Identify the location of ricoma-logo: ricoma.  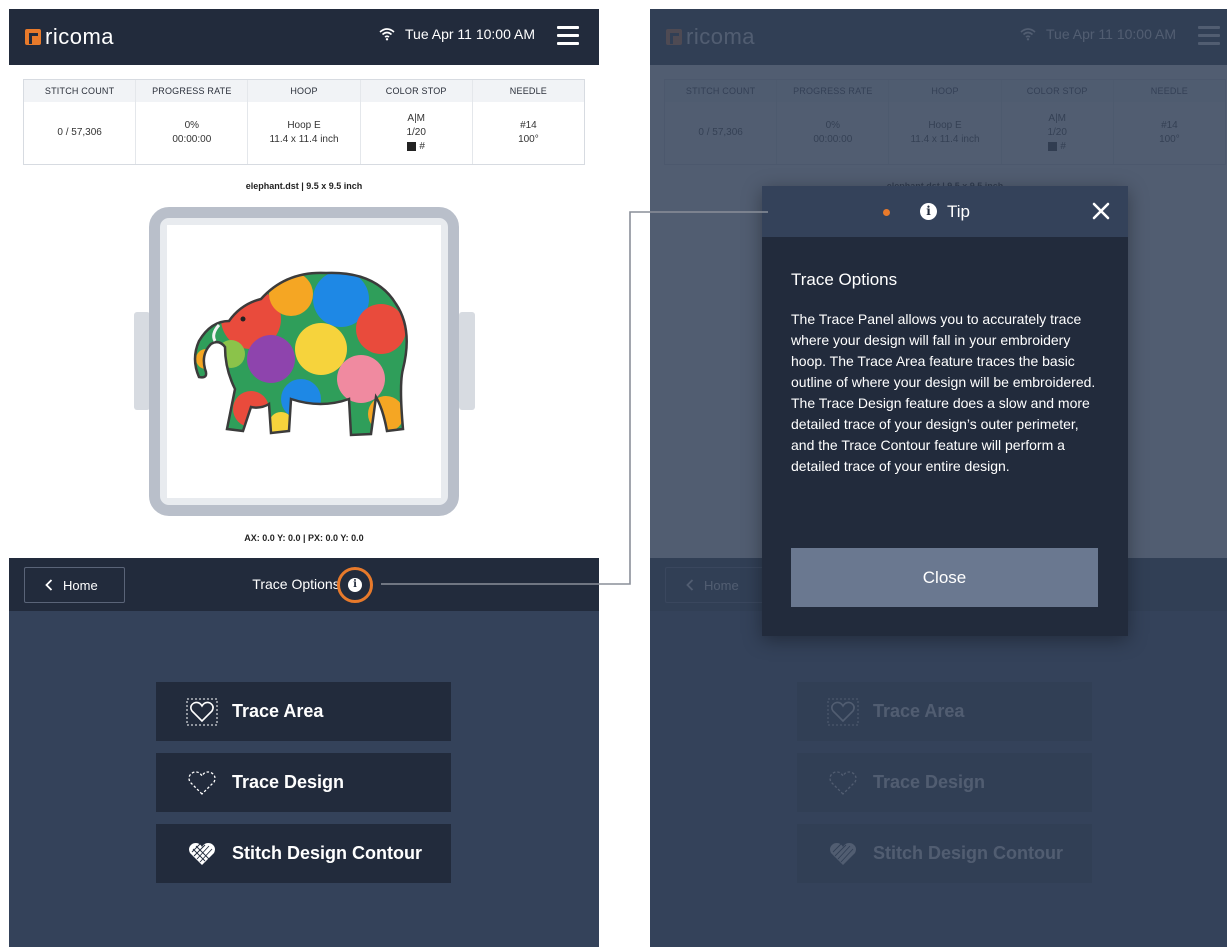
(69, 37).